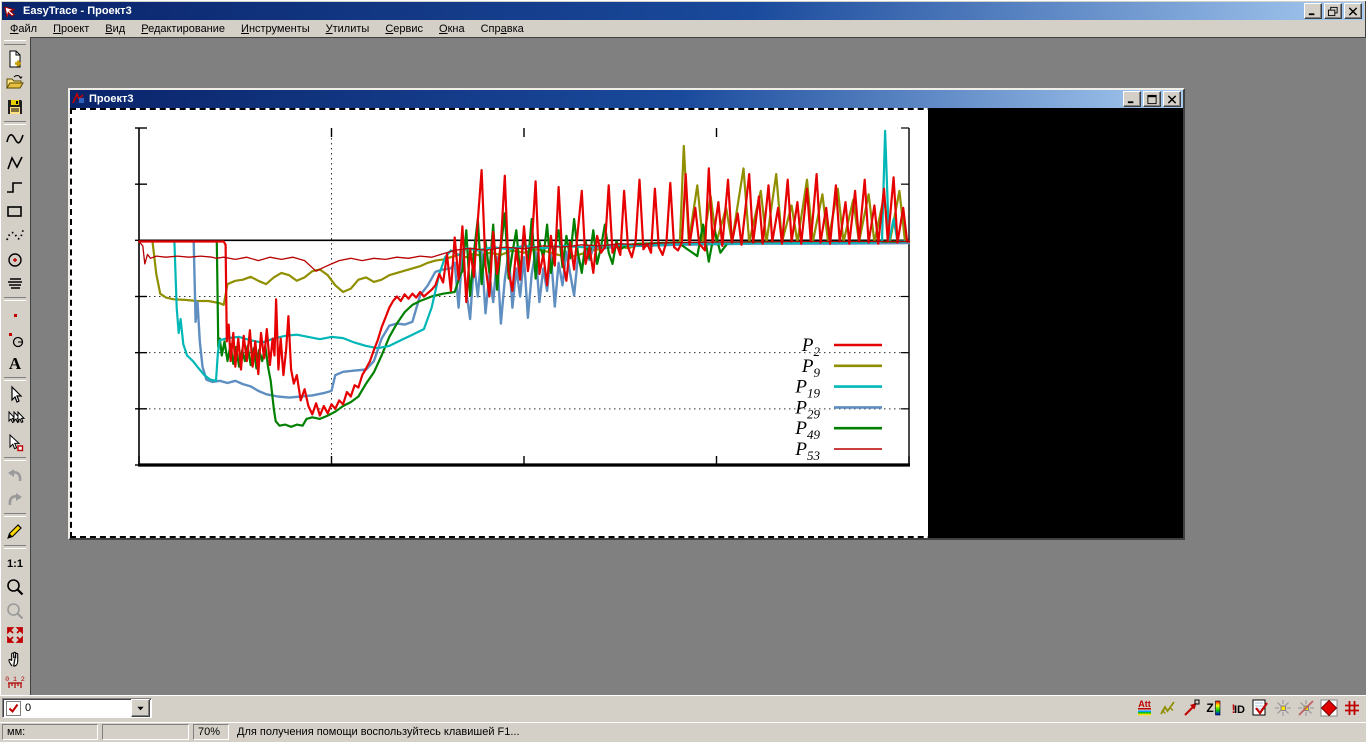 The height and width of the screenshot is (742, 1366). I want to click on magnifier-icon, so click(15, 587).